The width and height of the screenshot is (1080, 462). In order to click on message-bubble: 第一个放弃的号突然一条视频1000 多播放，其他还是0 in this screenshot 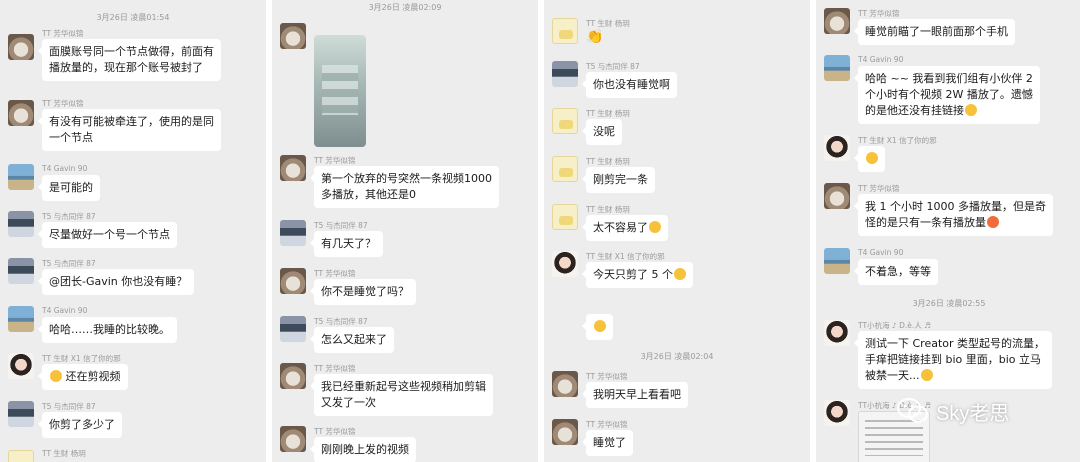, I will do `click(404, 187)`.